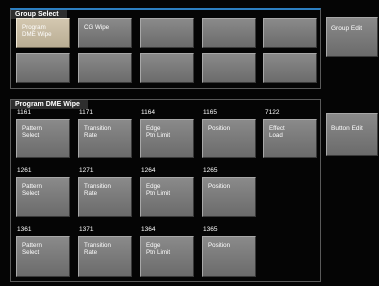 This screenshot has height=286, width=379. What do you see at coordinates (49, 104) in the screenshot?
I see `program-dme-wipe-title: Program DME Wipe` at bounding box center [49, 104].